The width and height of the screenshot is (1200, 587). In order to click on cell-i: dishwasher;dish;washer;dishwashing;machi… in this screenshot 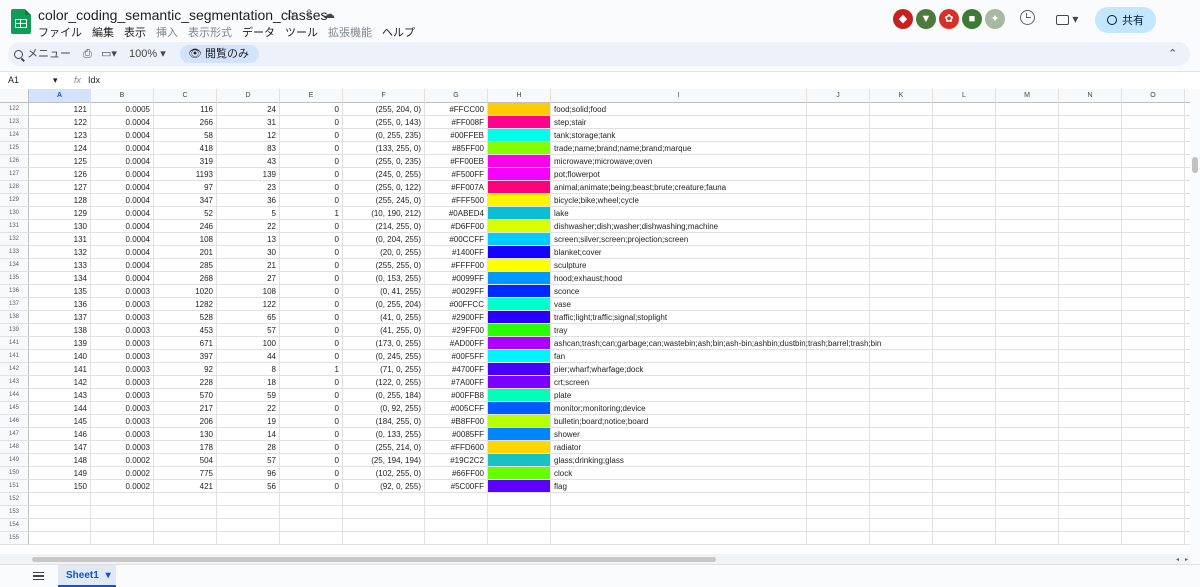, I will do `click(679, 226)`.